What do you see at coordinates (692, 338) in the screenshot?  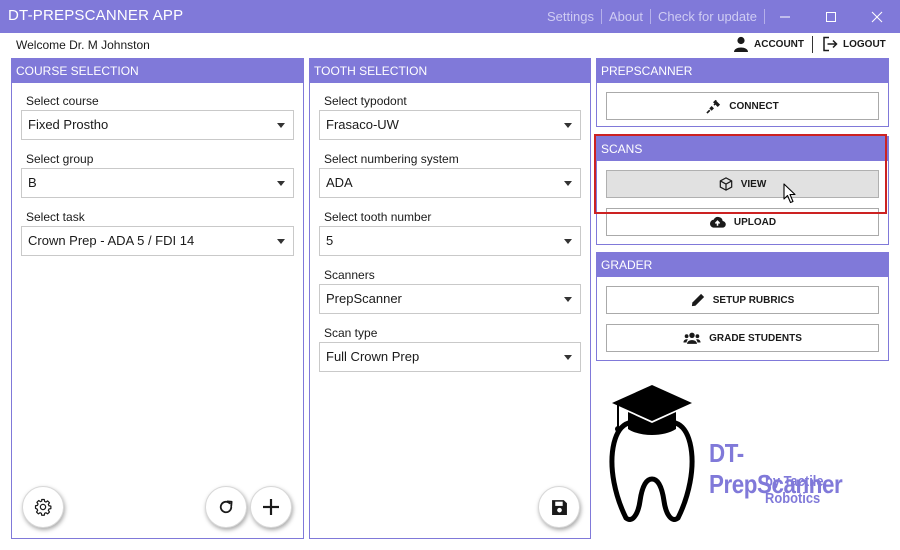 I see `users-icon` at bounding box center [692, 338].